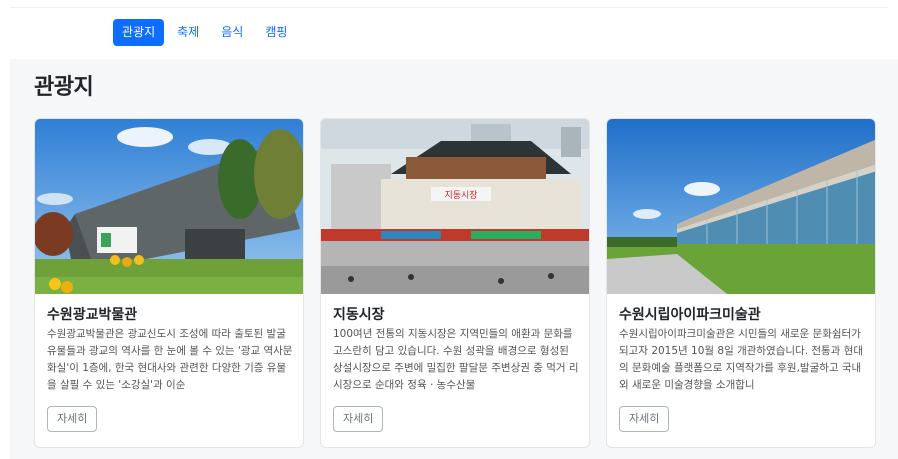  Describe the element at coordinates (359, 315) in the screenshot. I see `card-title: 지동시장` at that location.